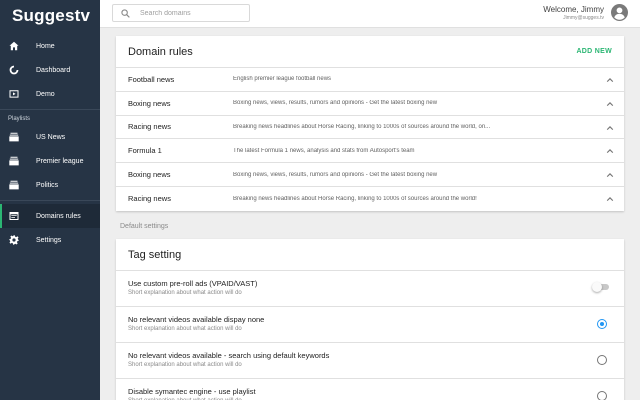 The height and width of the screenshot is (400, 640). I want to click on sidebar-item-demo: Demo, so click(50, 94).